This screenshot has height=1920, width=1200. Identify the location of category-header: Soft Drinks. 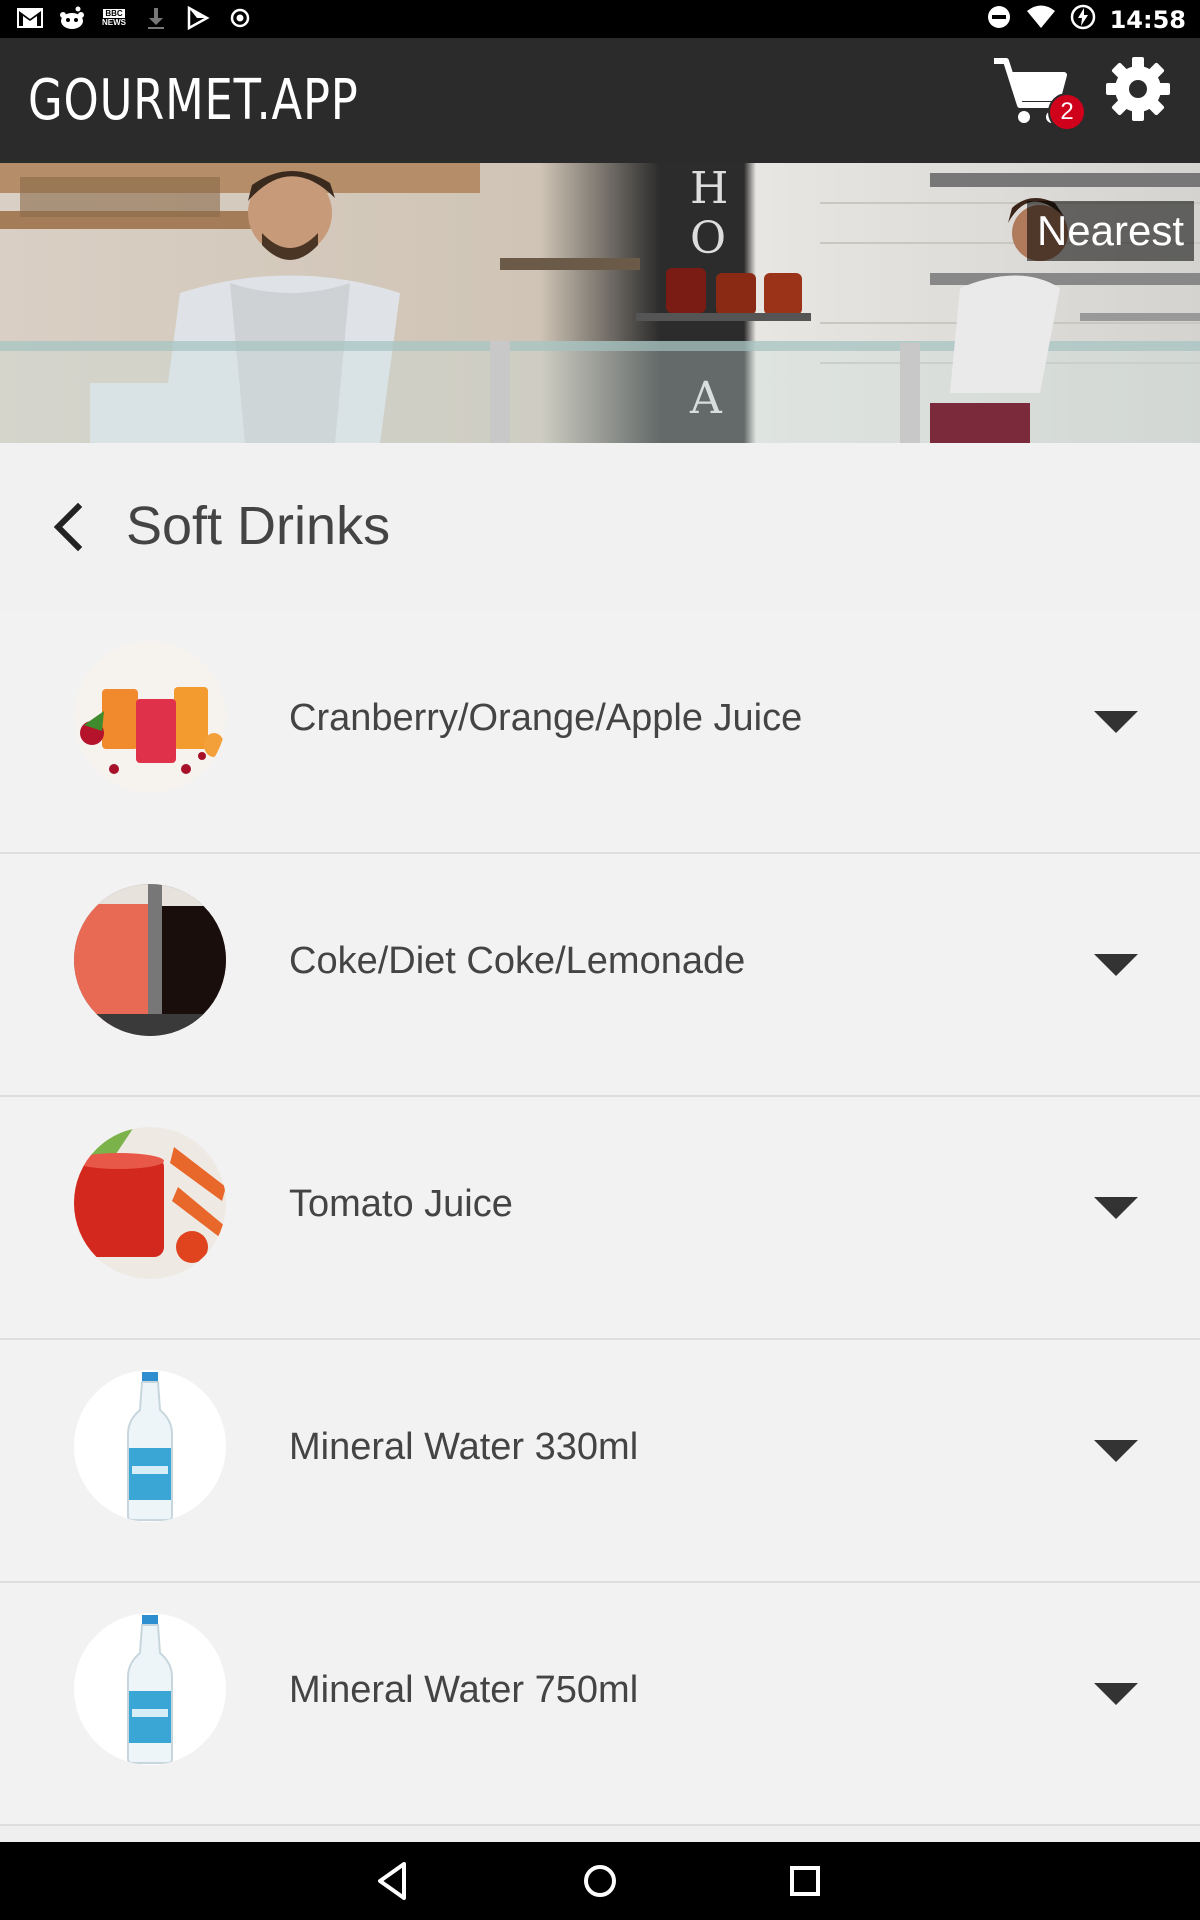
(600, 528).